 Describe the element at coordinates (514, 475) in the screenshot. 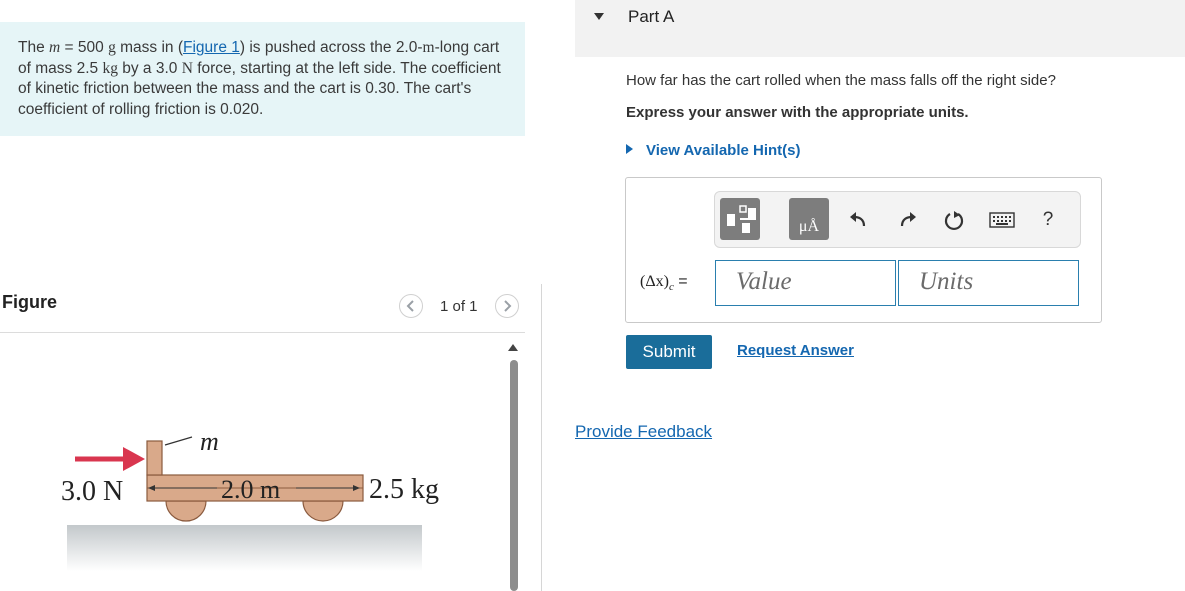

I see `figure-scrollbar-thumb` at that location.